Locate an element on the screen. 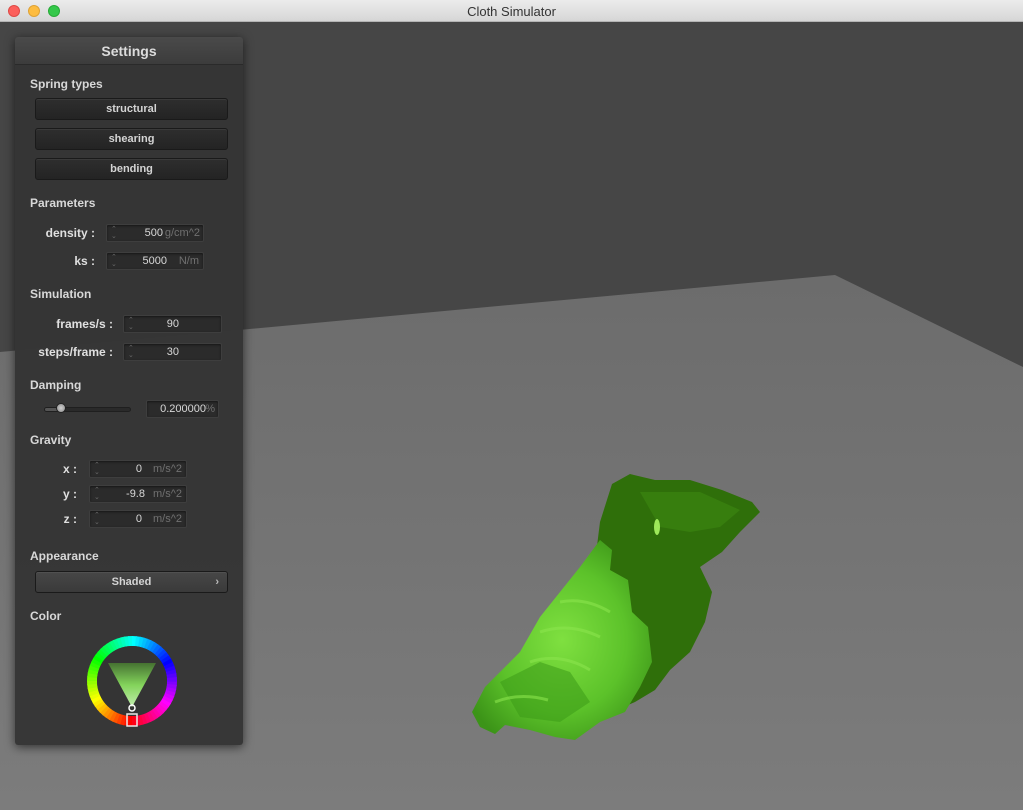 Image resolution: width=1023 pixels, height=810 pixels. window-title: Cloth Simulator is located at coordinates (511, 11).